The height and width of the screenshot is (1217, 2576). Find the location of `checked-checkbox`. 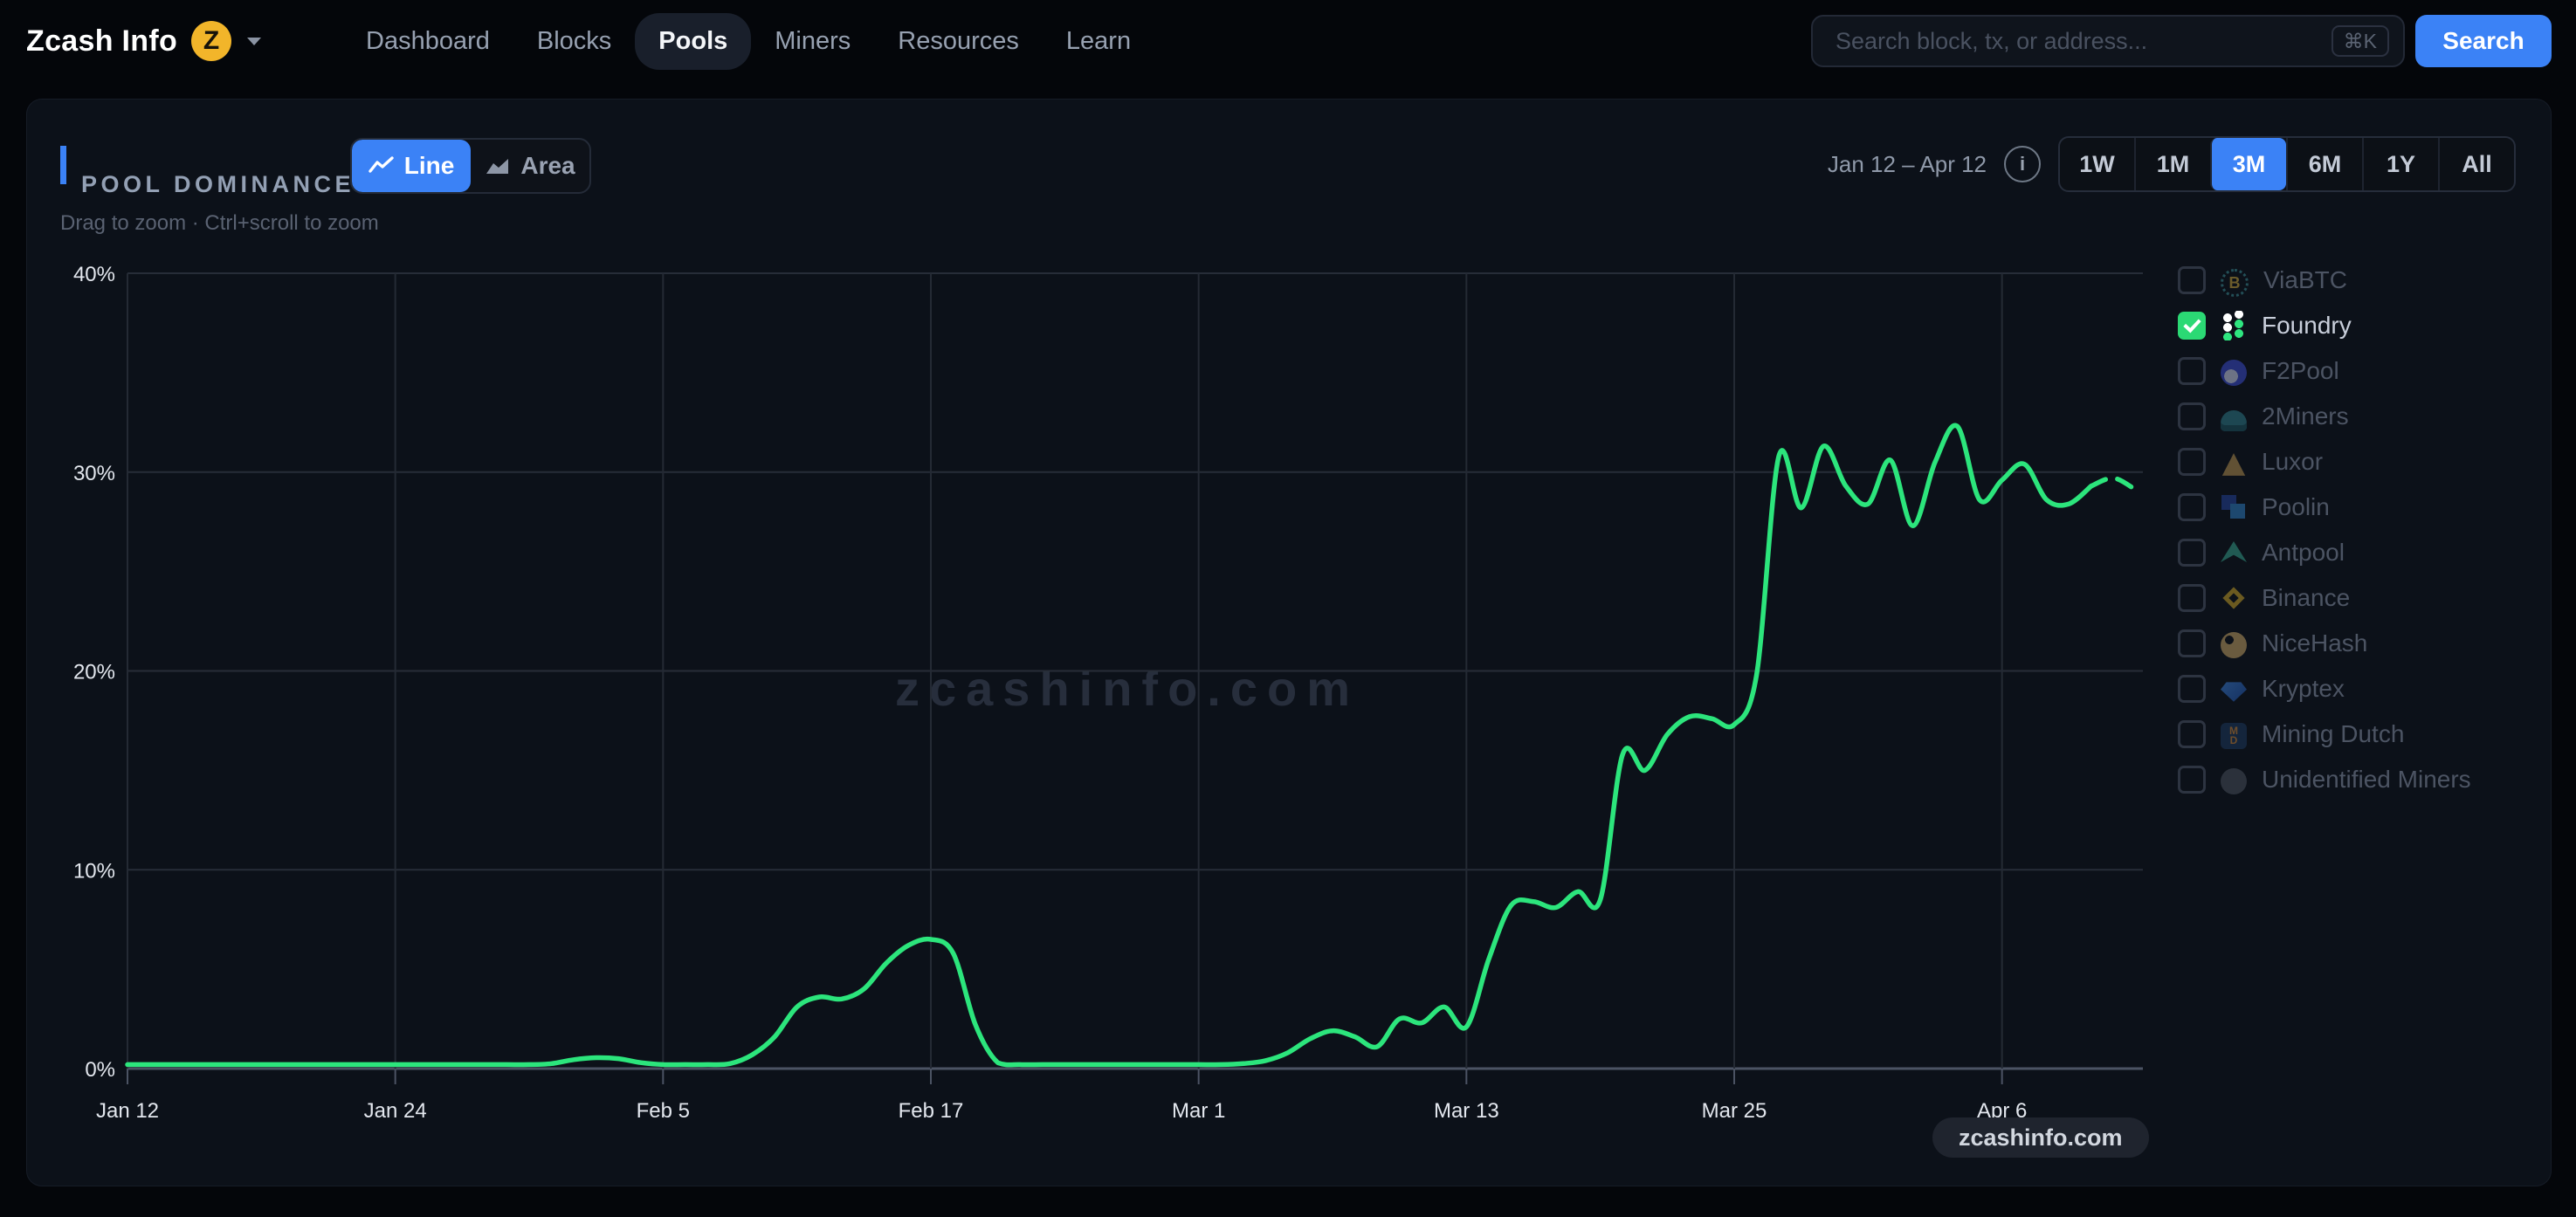

checked-checkbox is located at coordinates (2192, 326).